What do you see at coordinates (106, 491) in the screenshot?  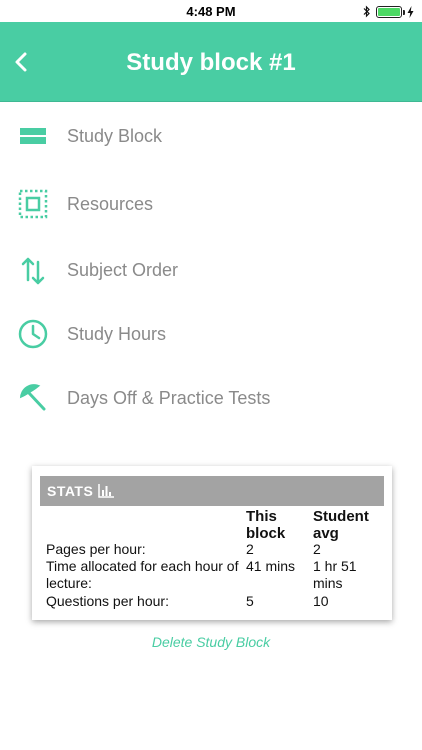 I see `bar-chart-icon` at bounding box center [106, 491].